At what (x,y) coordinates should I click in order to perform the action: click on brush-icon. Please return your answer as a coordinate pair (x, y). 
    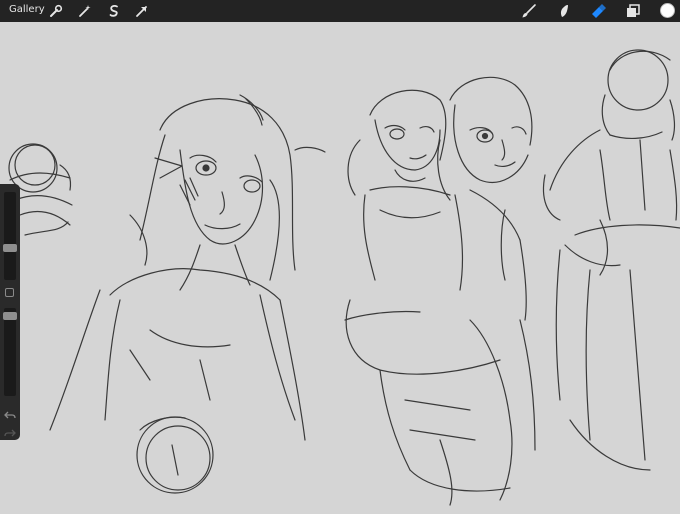
    Looking at the image, I should click on (529, 11).